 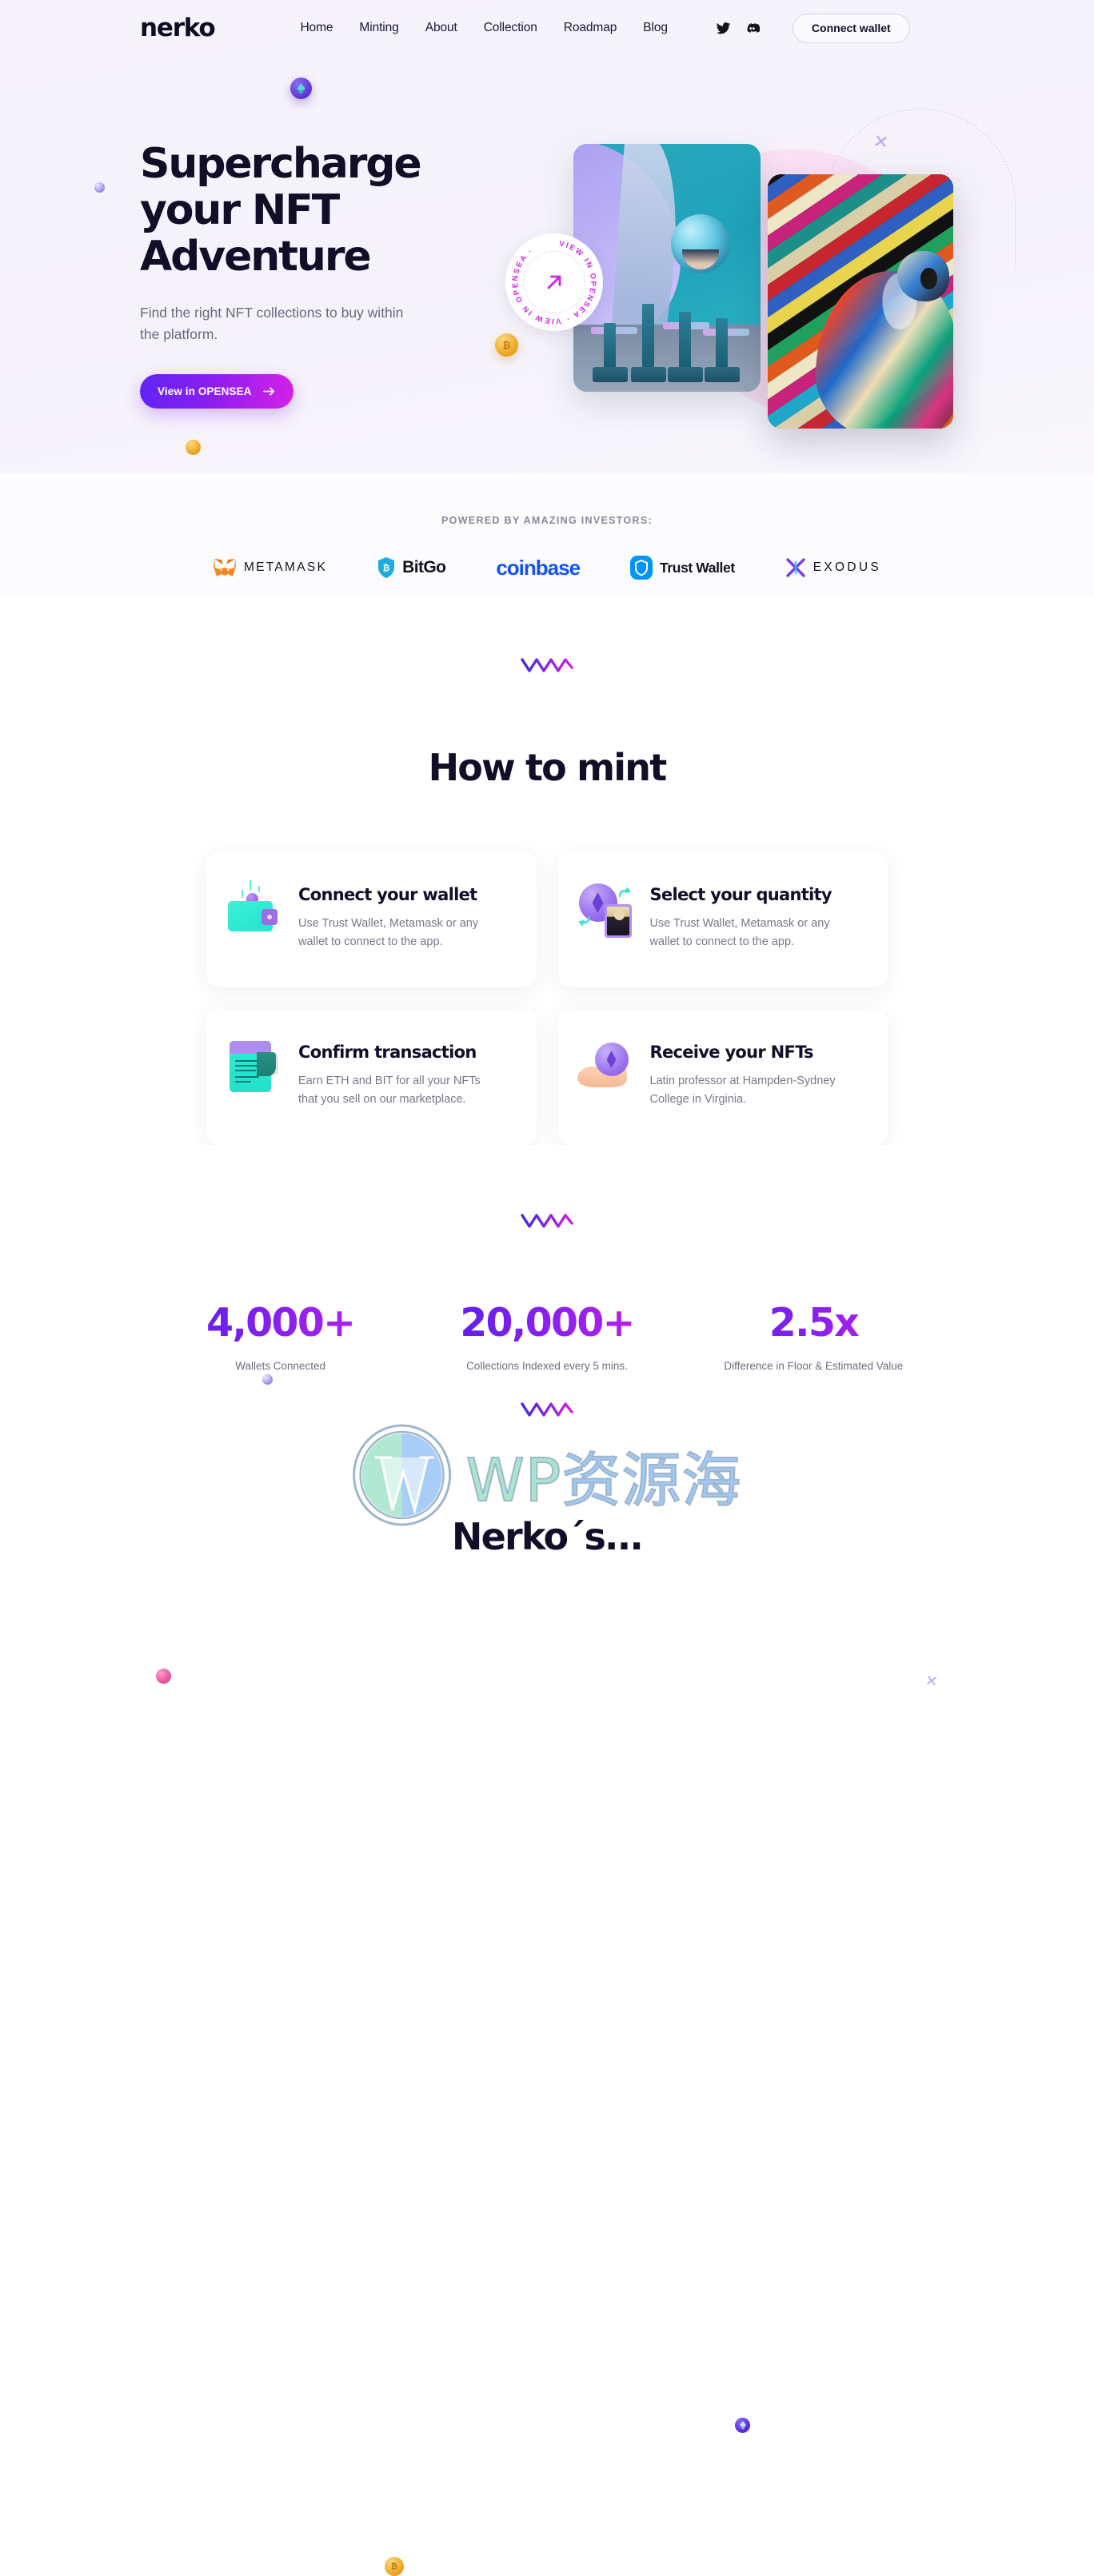 I want to click on nav-link-home: Home, so click(x=316, y=28).